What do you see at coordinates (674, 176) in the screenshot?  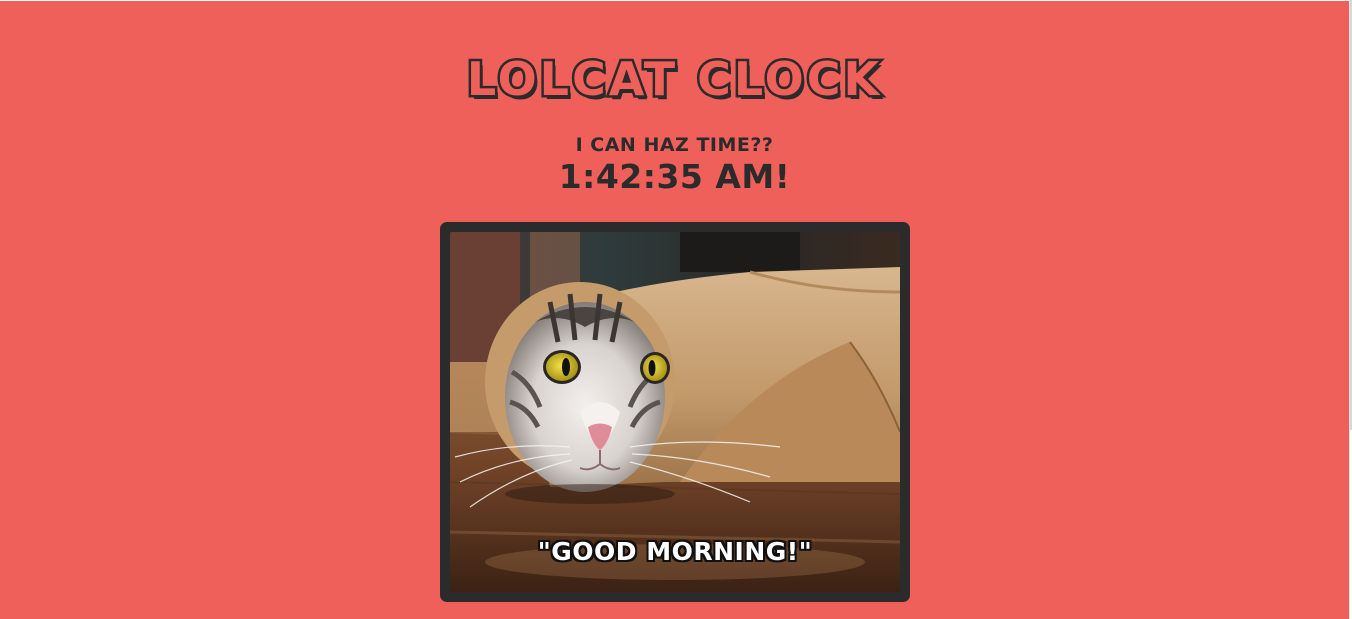 I see `clock-time: 1:42:35 AM!` at bounding box center [674, 176].